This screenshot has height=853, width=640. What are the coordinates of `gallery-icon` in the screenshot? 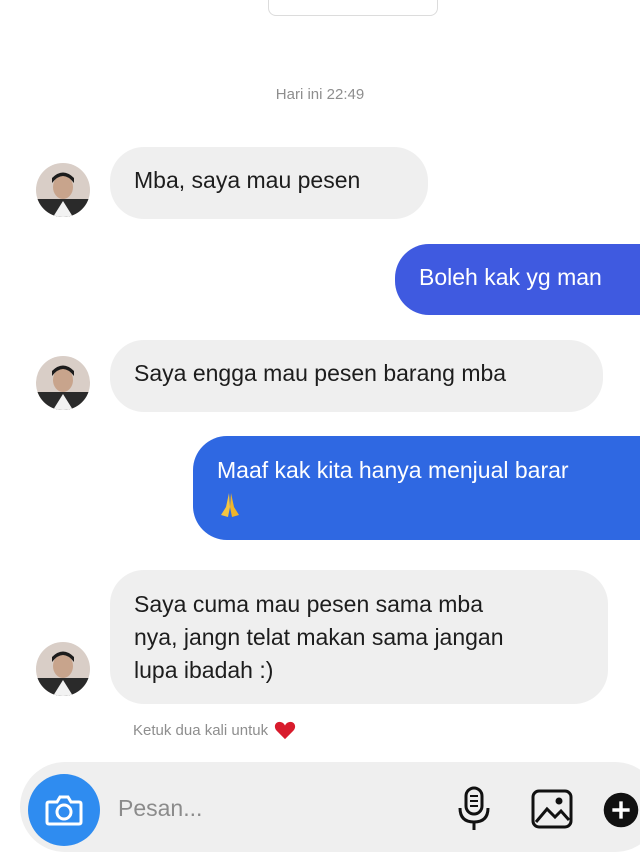 It's located at (552, 809).